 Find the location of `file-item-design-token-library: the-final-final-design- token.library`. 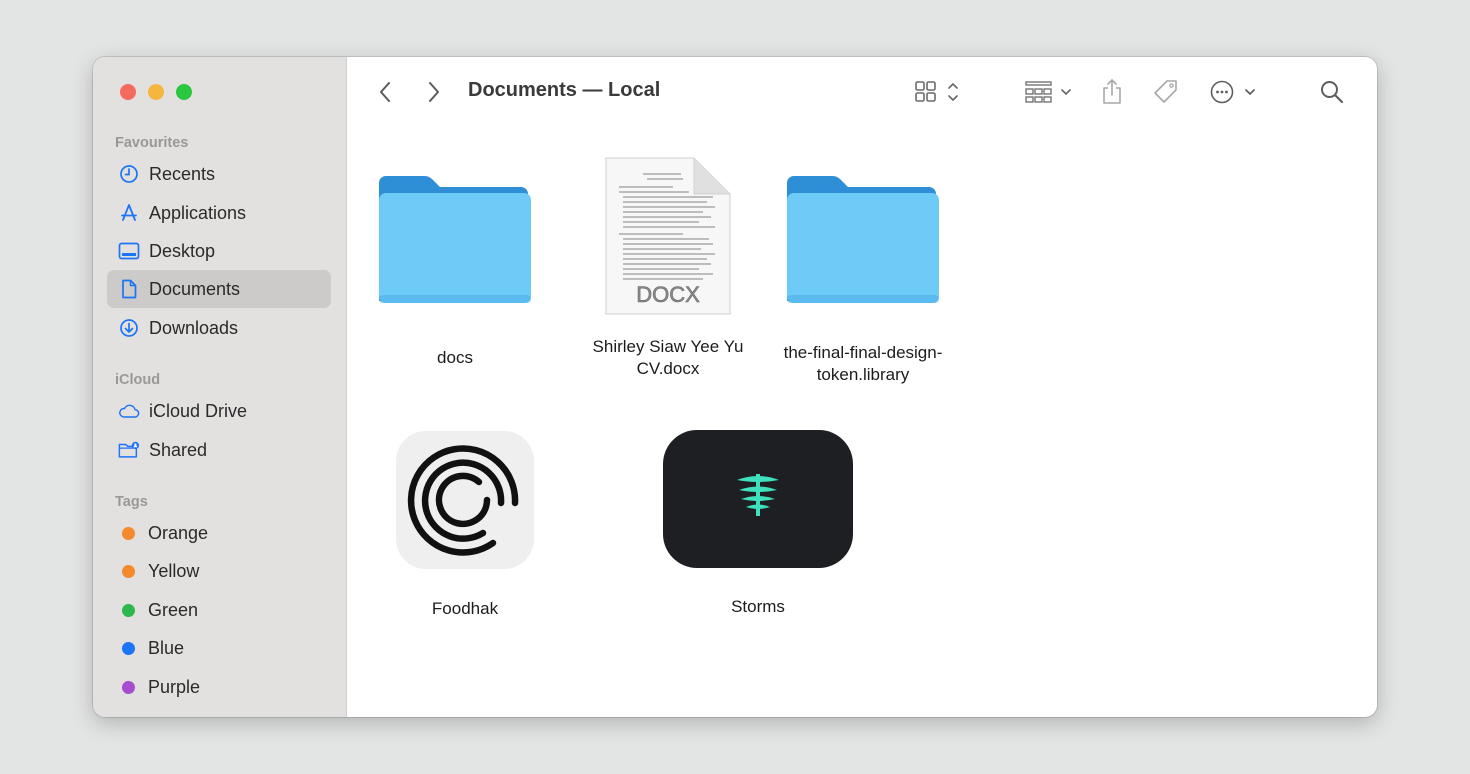

file-item-design-token-library: the-final-final-design- token.library is located at coordinates (863, 276).